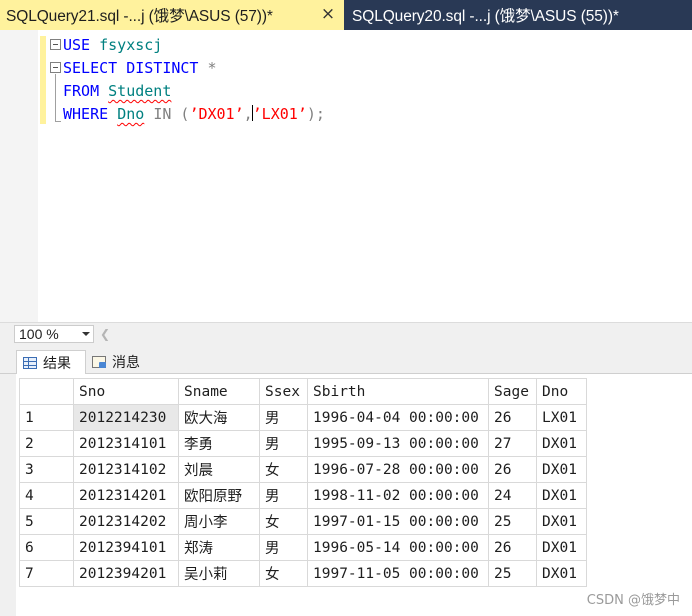  Describe the element at coordinates (561, 391) in the screenshot. I see `column-header: Dno` at that location.